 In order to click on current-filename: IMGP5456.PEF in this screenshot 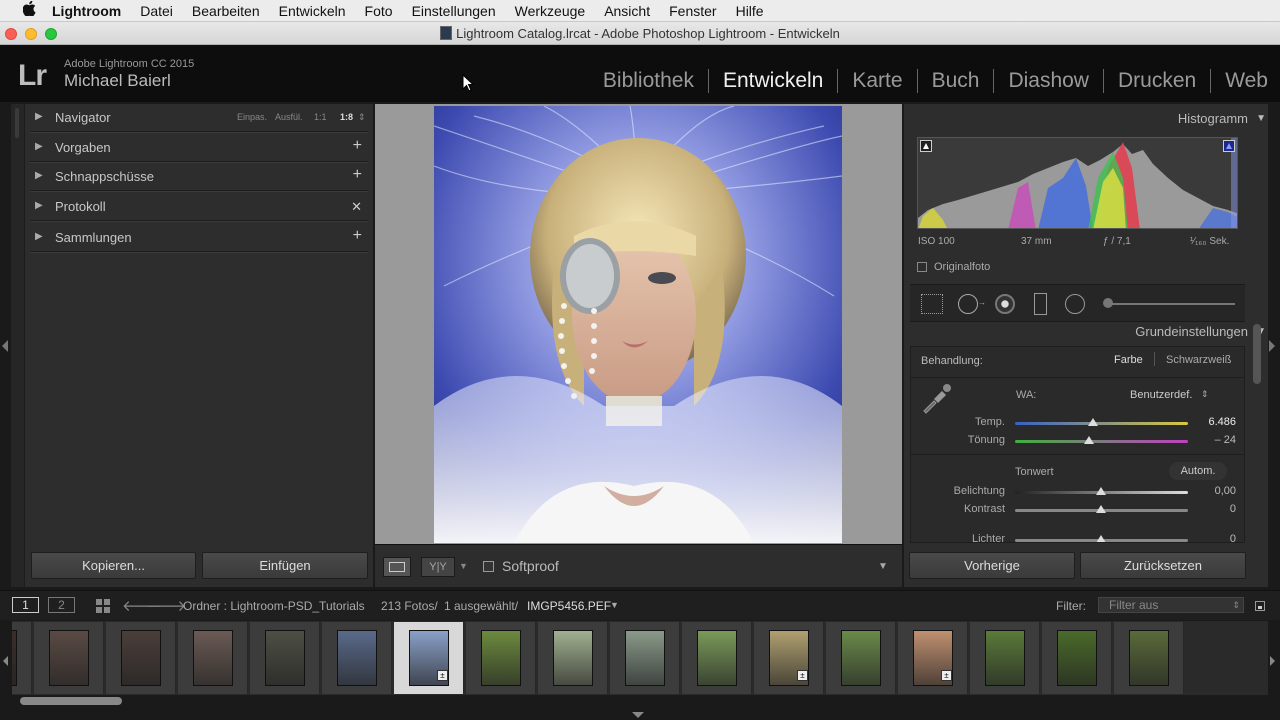, I will do `click(569, 606)`.